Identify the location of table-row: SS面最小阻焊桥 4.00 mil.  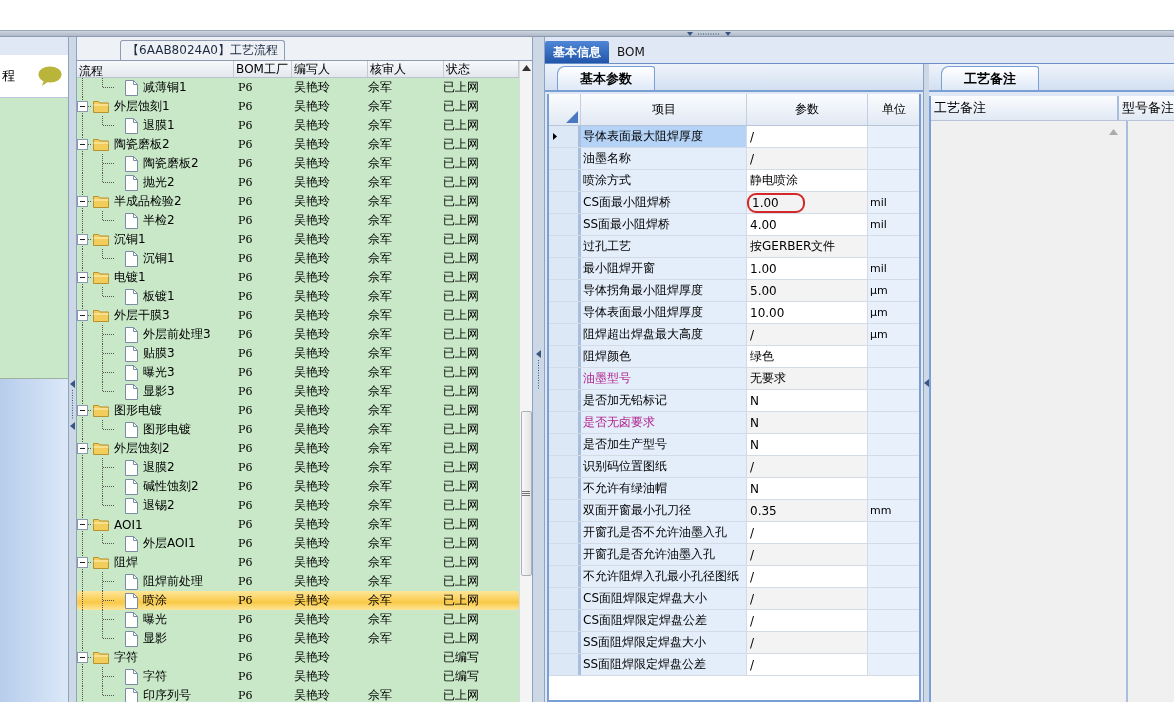
(734, 225).